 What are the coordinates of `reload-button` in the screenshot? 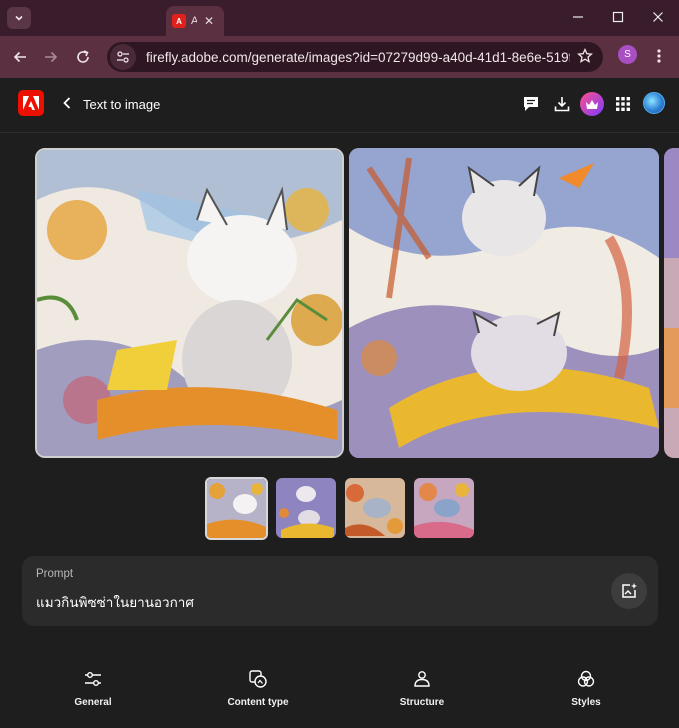 It's located at (83, 57).